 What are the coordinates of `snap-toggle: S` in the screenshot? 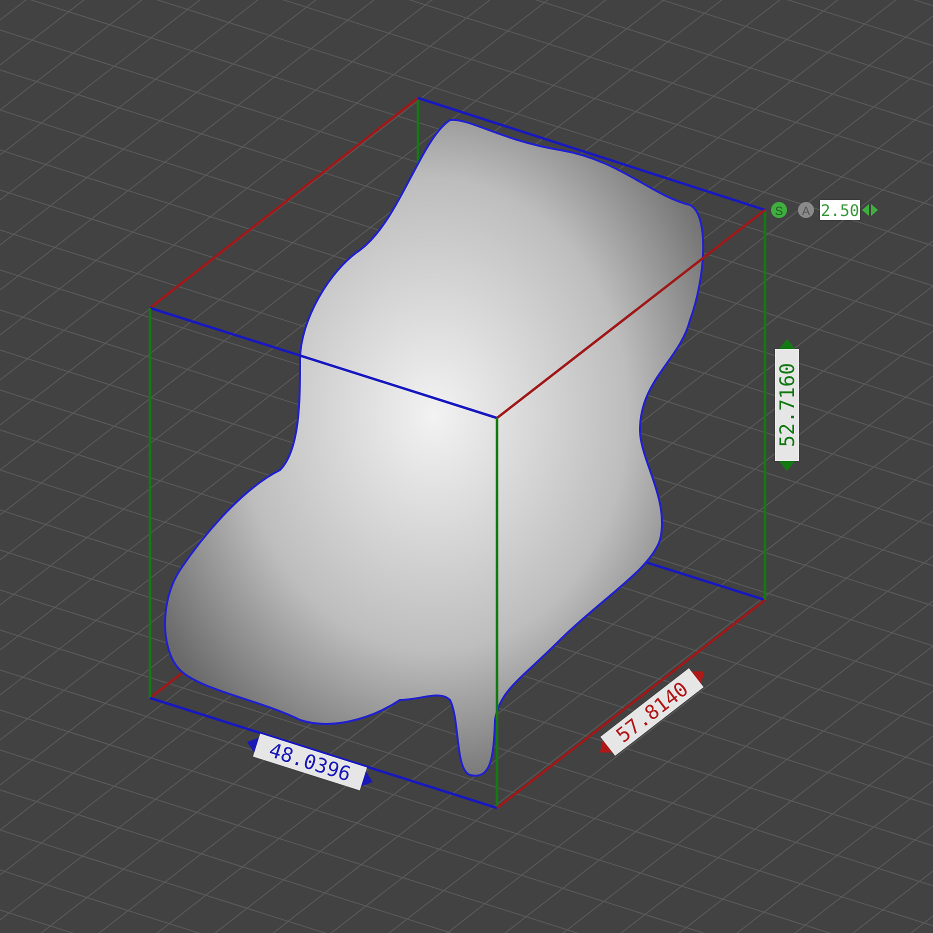 It's located at (779, 210).